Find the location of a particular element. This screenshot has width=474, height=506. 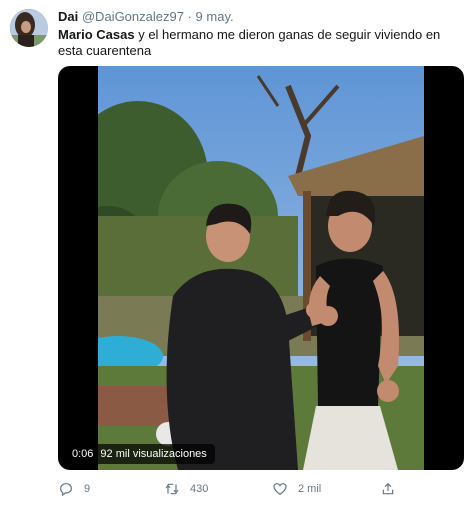

reply-button: 9 is located at coordinates (74, 489).